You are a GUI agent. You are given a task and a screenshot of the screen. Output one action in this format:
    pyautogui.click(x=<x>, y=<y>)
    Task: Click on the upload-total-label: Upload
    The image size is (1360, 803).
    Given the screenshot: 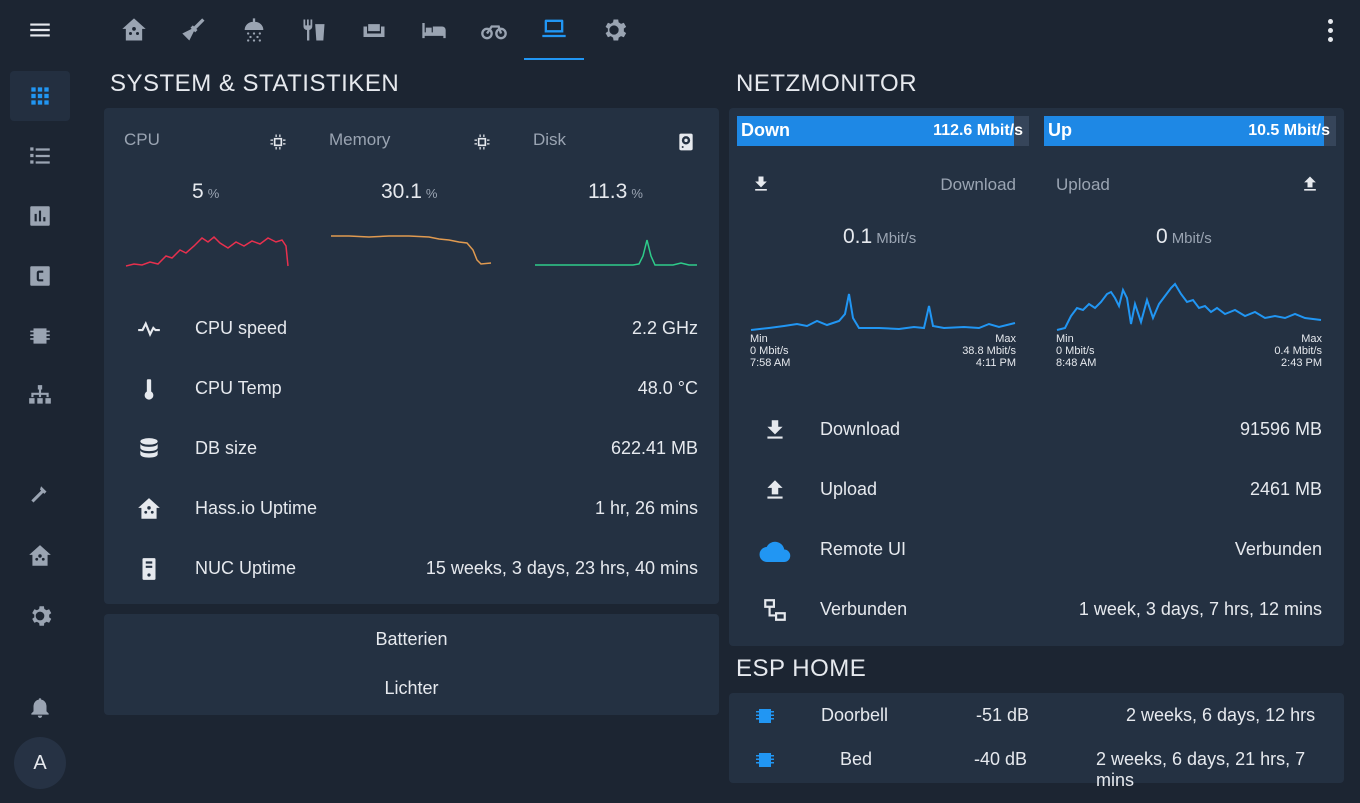 What is the action you would take?
    pyautogui.click(x=849, y=489)
    